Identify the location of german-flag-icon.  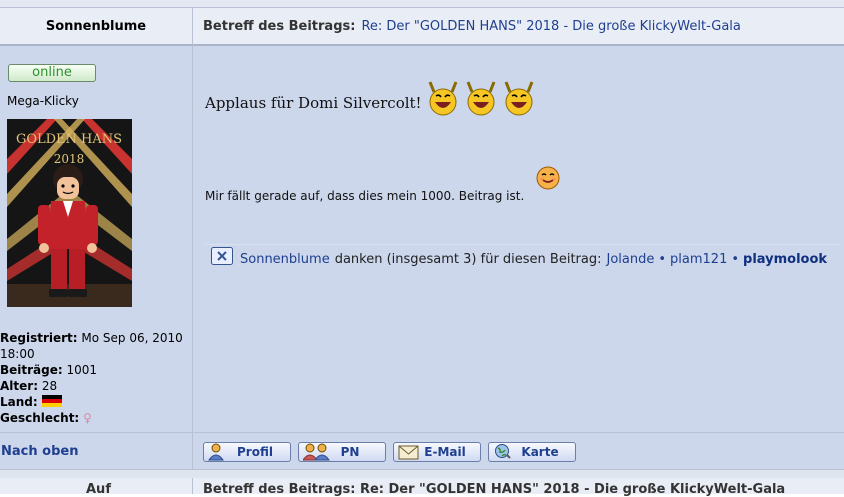
(51, 401).